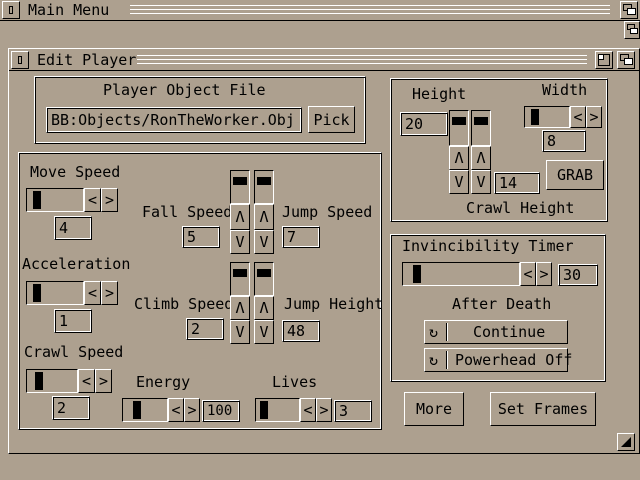  I want to click on fall-speed-slider, so click(240, 187).